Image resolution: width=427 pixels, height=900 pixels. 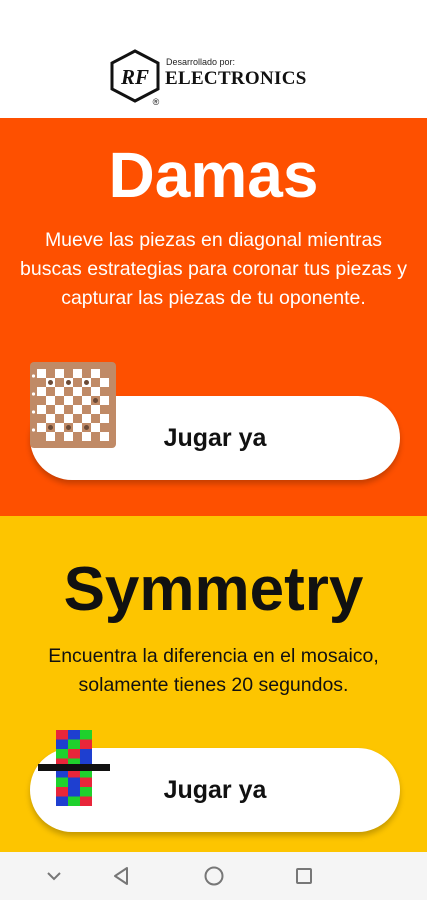 What do you see at coordinates (54, 876) in the screenshot?
I see `chevron-down-icon` at bounding box center [54, 876].